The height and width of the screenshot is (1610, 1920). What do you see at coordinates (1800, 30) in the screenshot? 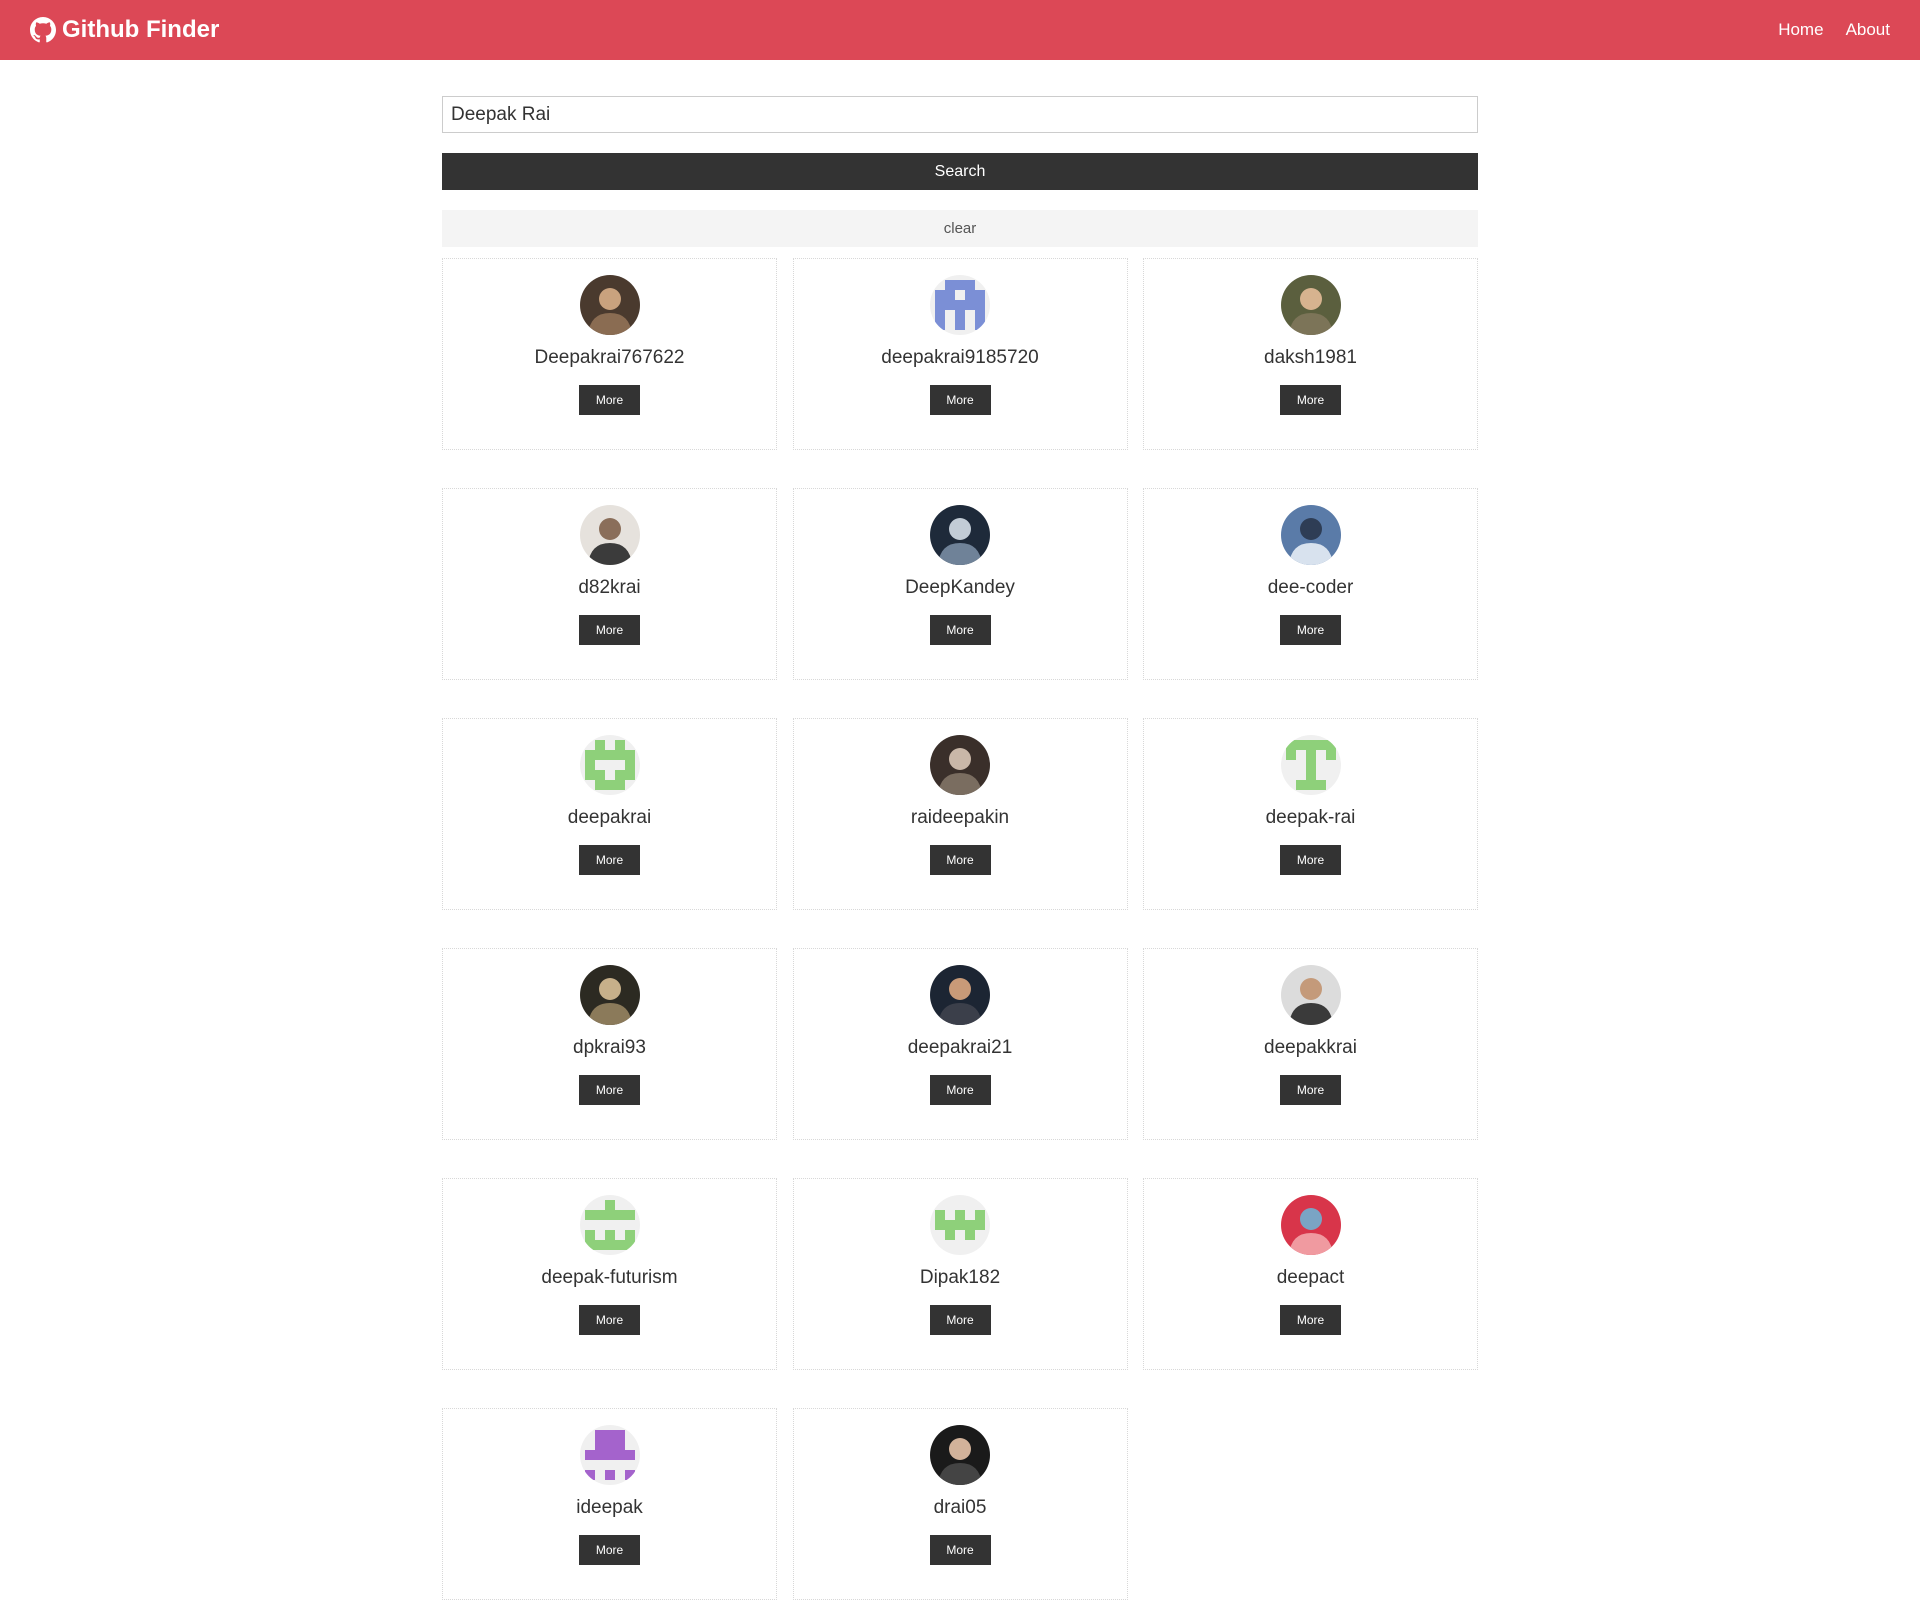
I see `nav-home-link: Home` at bounding box center [1800, 30].